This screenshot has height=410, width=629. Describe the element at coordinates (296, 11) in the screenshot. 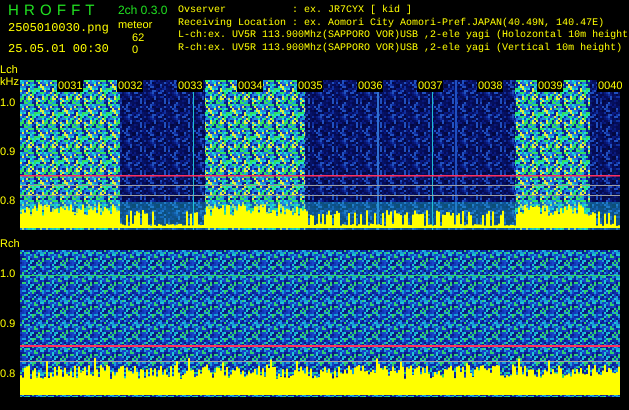

I see `info-line: Ovserver : ex. JR7CYX [ kid ]` at that location.